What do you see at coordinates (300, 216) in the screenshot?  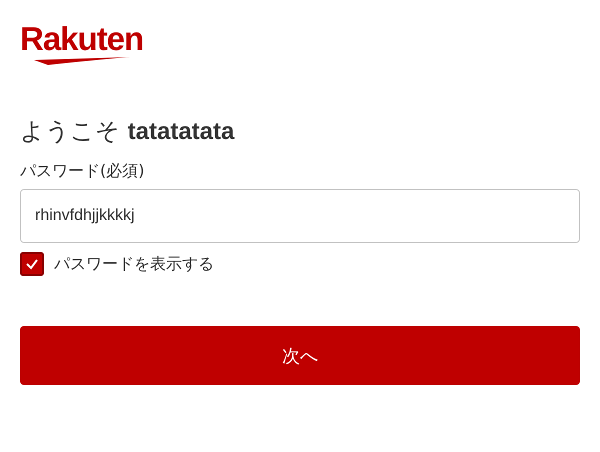 I see `password-field: rhinvfdhjjkkkkj` at bounding box center [300, 216].